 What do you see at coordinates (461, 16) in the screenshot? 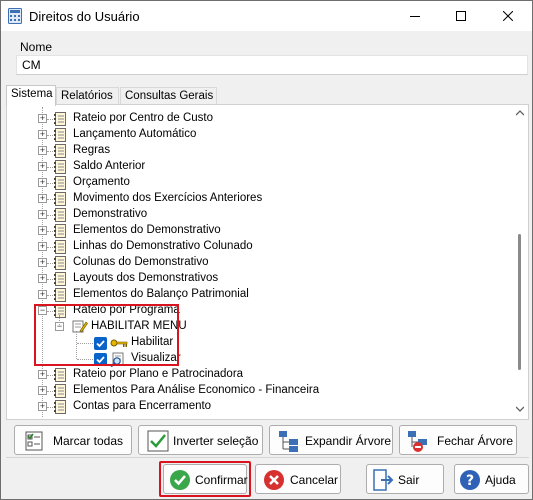
I see `maximize-icon` at bounding box center [461, 16].